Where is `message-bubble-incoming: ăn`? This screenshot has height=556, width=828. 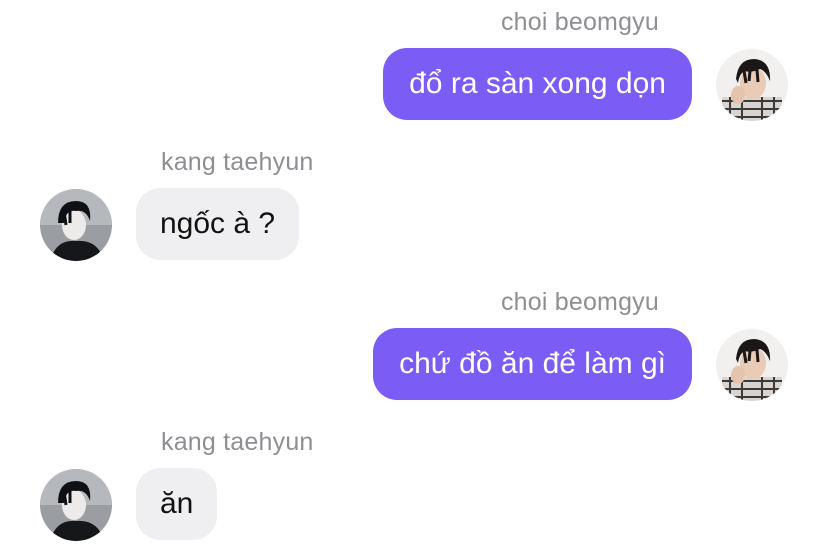 message-bubble-incoming: ăn is located at coordinates (177, 504).